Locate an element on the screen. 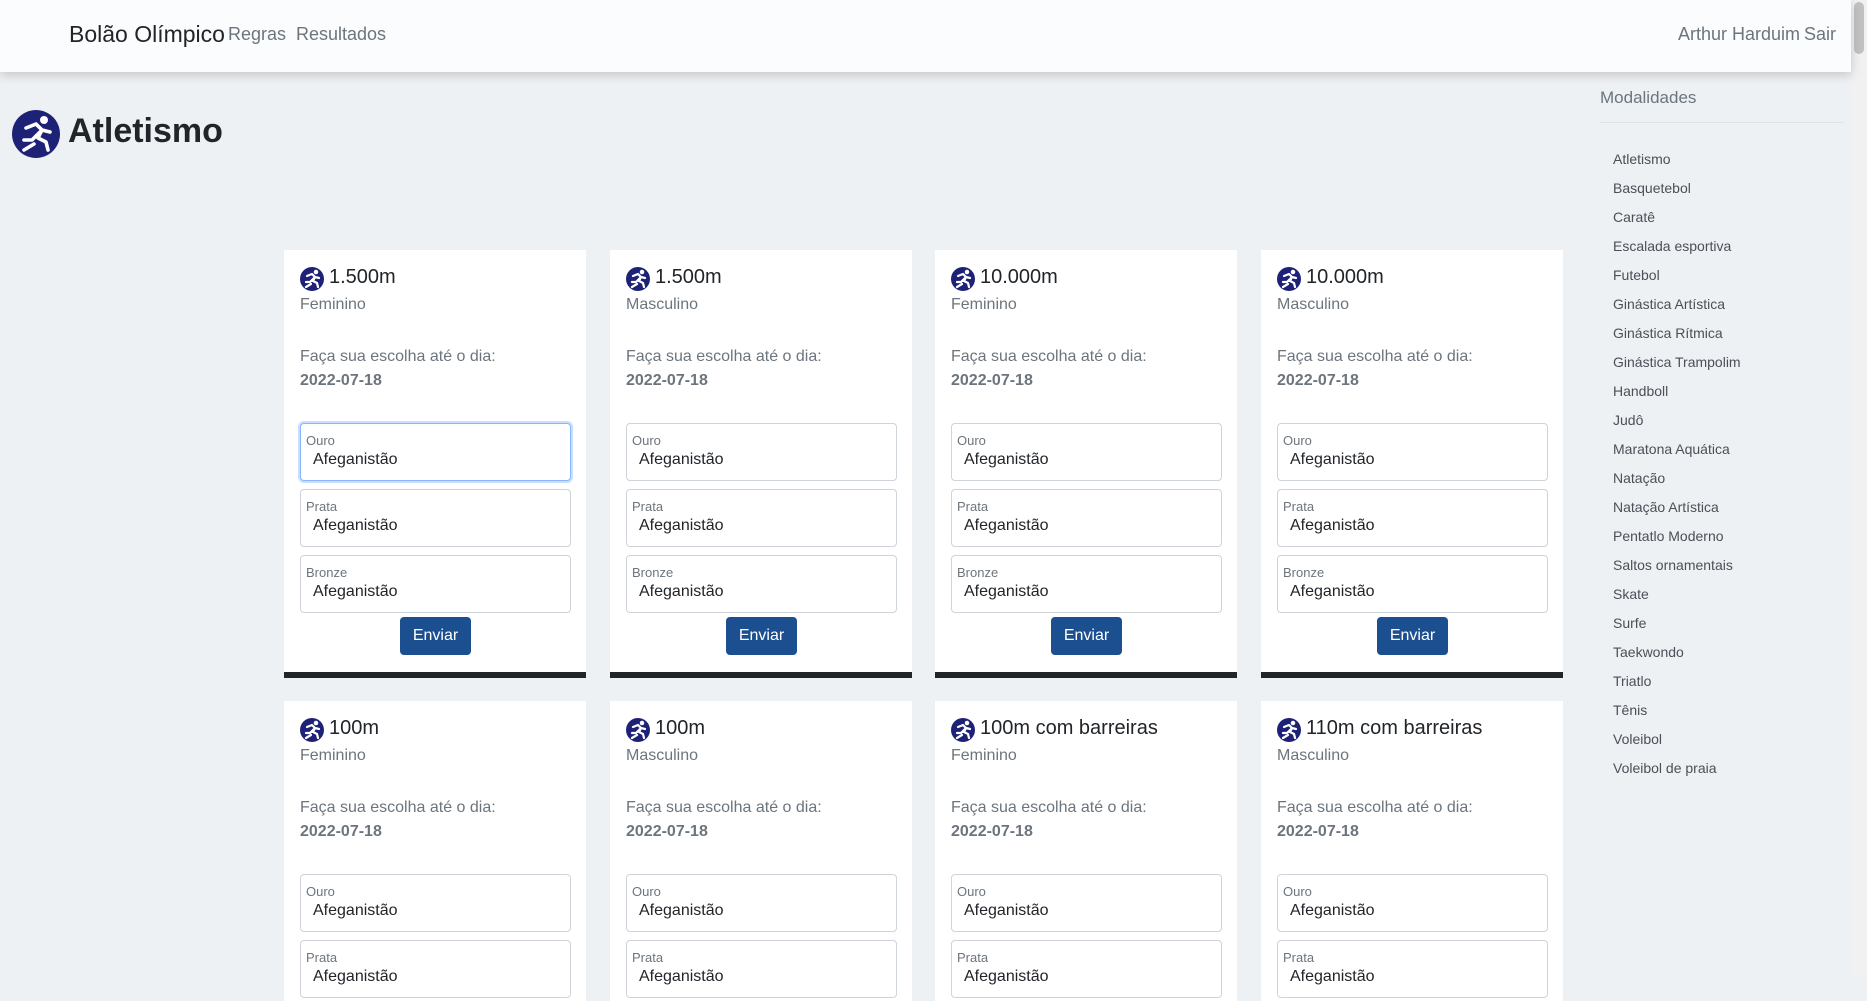  sidebar-item: Triatlo is located at coordinates (1729, 681).